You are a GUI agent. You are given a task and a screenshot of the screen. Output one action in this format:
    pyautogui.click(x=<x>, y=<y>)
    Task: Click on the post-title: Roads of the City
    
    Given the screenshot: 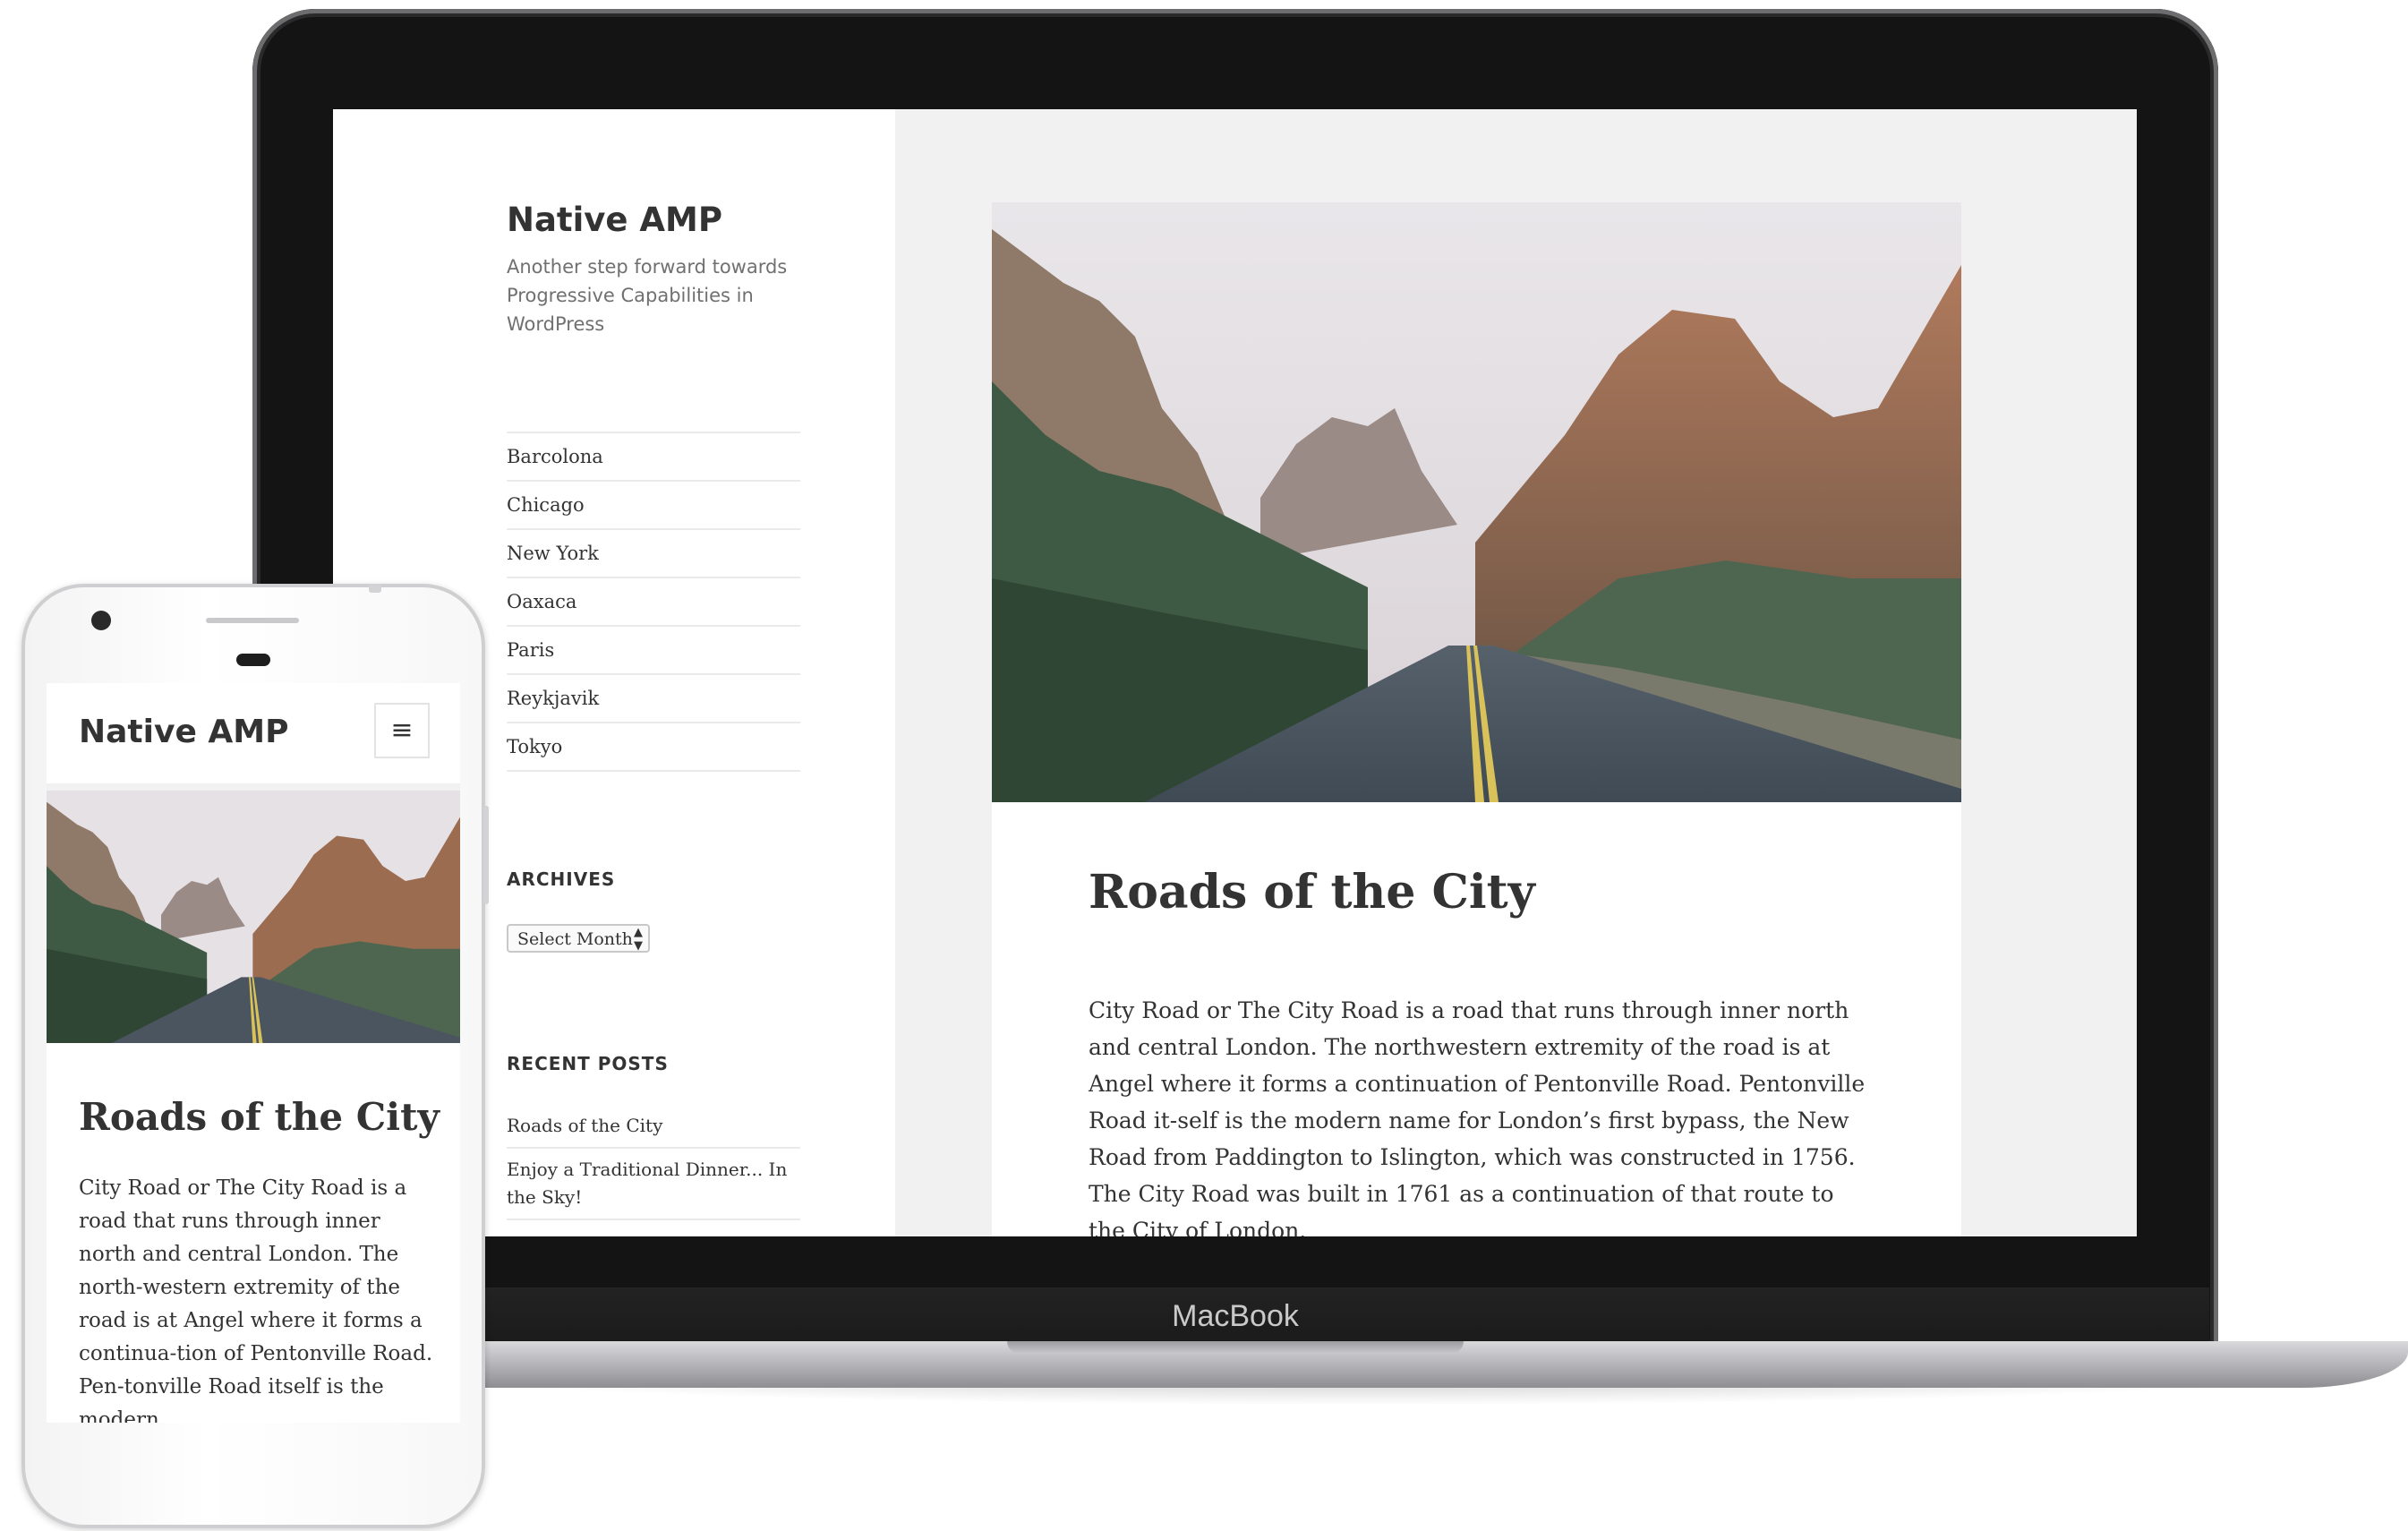 What is the action you would take?
    pyautogui.click(x=1312, y=892)
    